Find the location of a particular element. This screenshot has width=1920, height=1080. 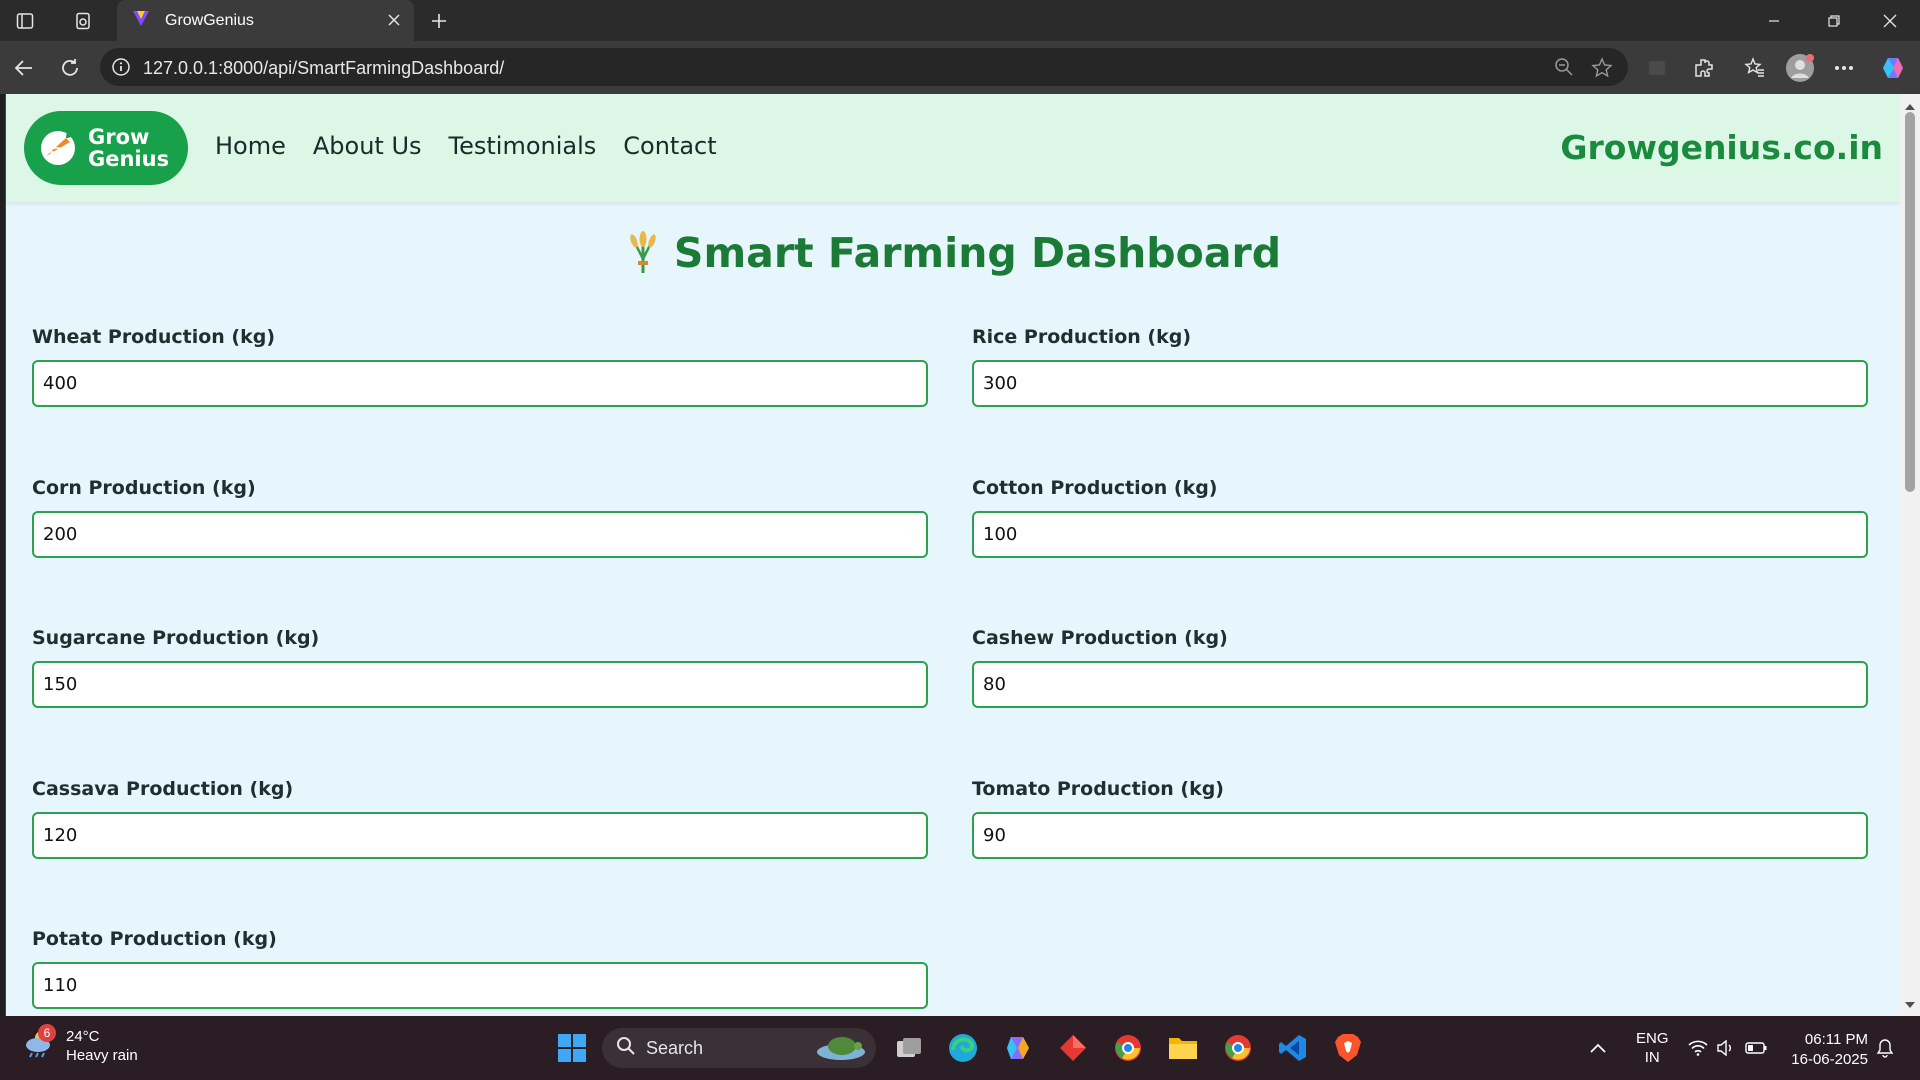

field-label: Potato Production (kg) is located at coordinates (154, 939).